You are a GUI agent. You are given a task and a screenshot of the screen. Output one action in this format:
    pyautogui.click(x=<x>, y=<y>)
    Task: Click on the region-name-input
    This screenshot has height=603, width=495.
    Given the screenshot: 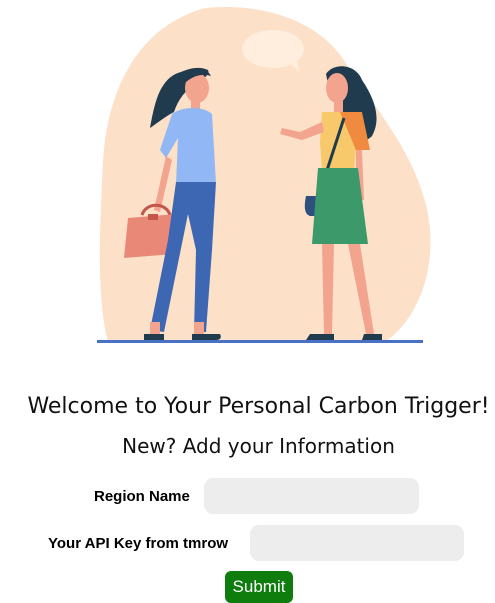 What is the action you would take?
    pyautogui.click(x=311, y=496)
    